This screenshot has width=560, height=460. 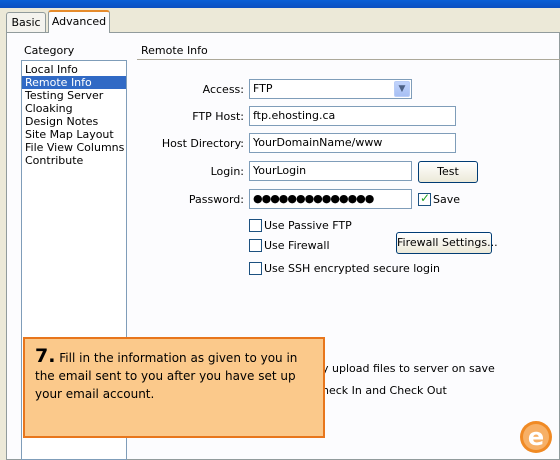 What do you see at coordinates (218, 116) in the screenshot?
I see `ftp-host-label: FTP Host:` at bounding box center [218, 116].